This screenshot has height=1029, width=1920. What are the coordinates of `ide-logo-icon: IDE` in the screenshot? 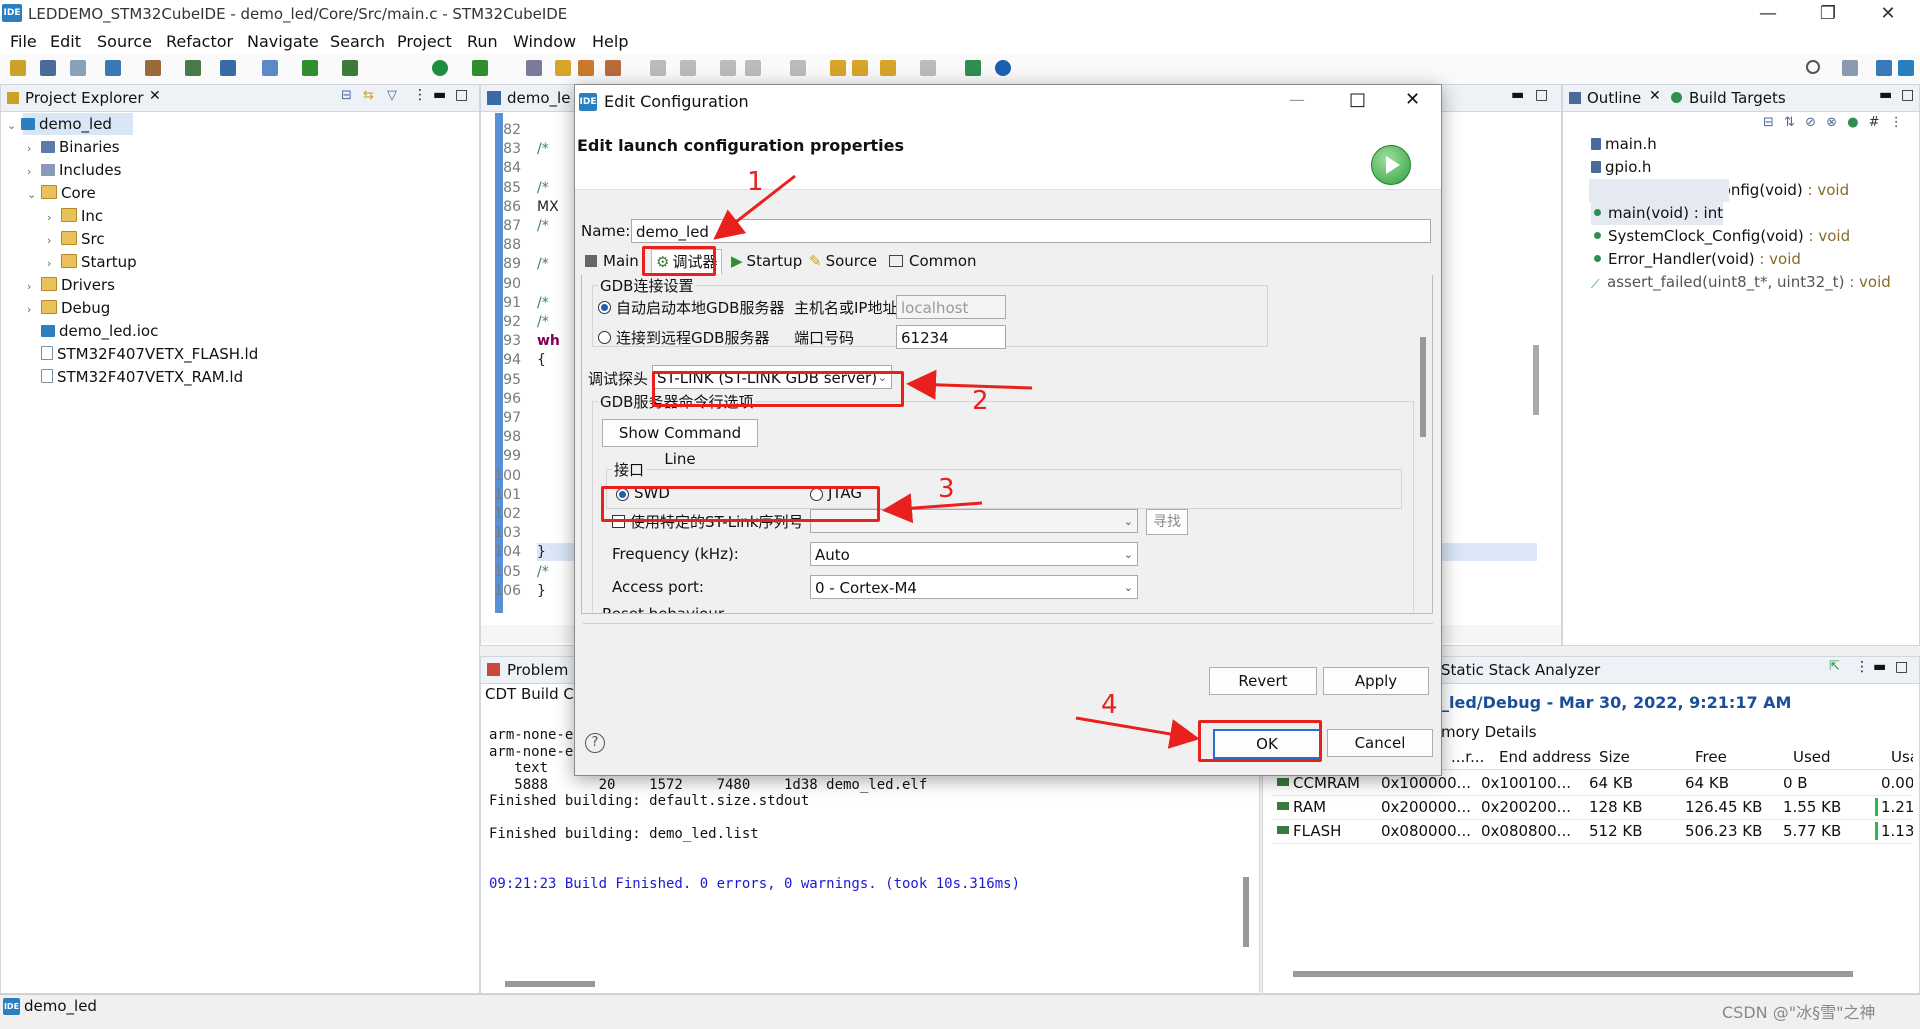 It's located at (11, 1006).